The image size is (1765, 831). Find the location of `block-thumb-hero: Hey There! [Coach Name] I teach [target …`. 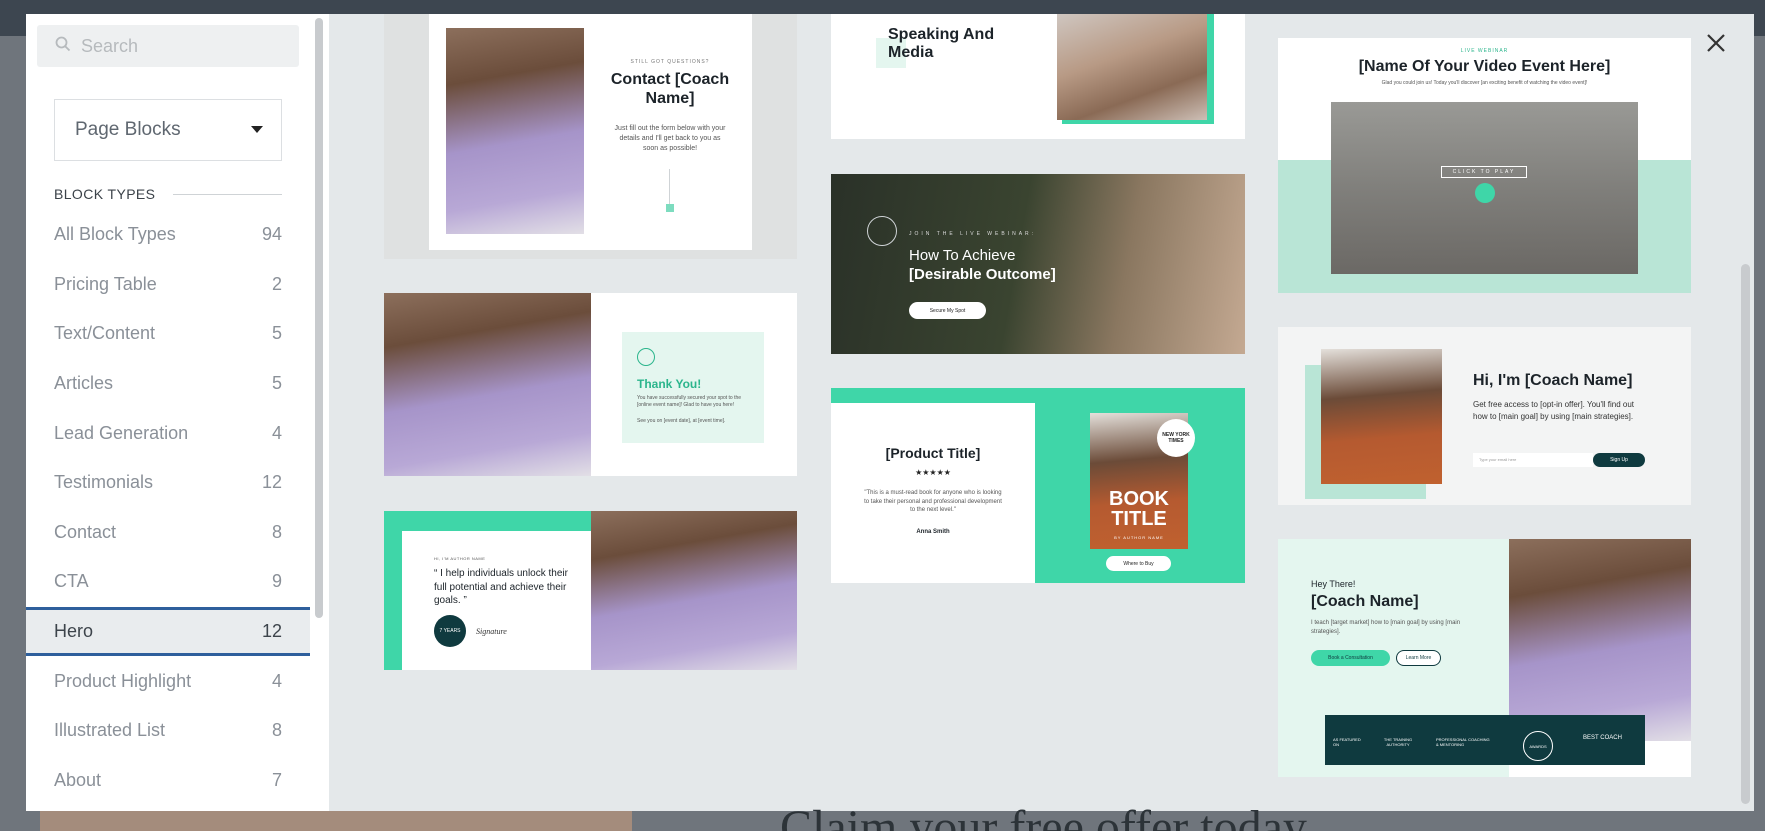

block-thumb-hero: Hey There! [Coach Name] I teach [target … is located at coordinates (1484, 658).